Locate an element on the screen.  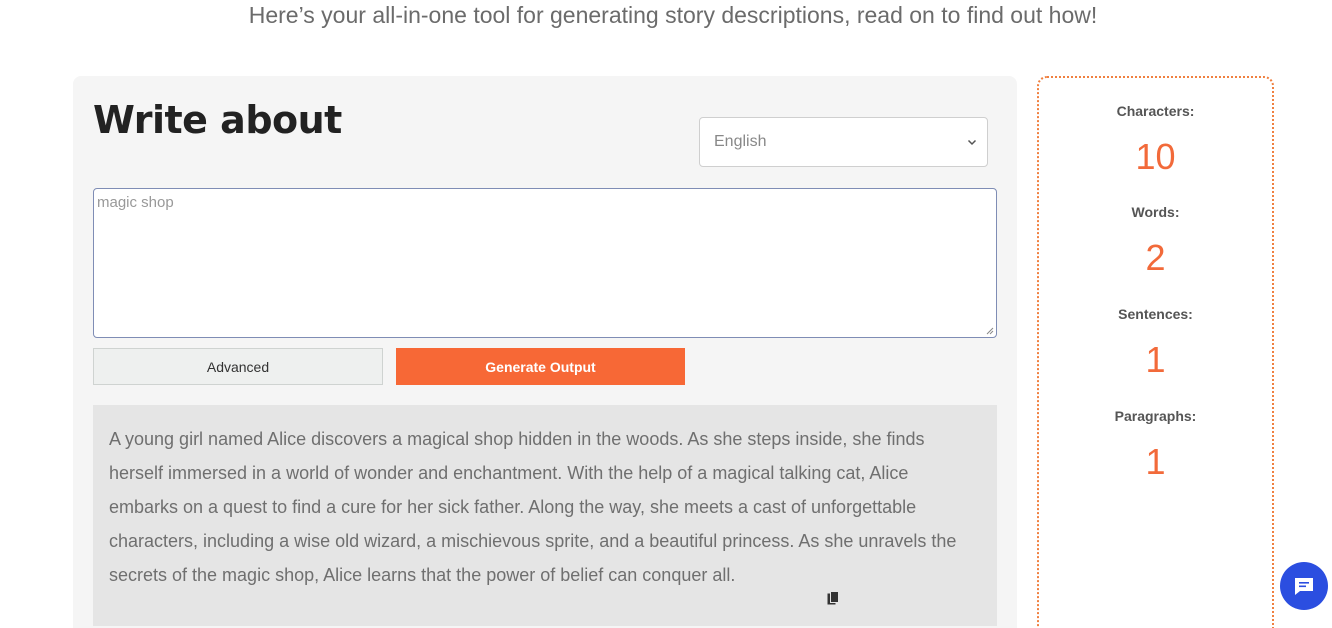
characters-label: Characters: is located at coordinates (1155, 111).